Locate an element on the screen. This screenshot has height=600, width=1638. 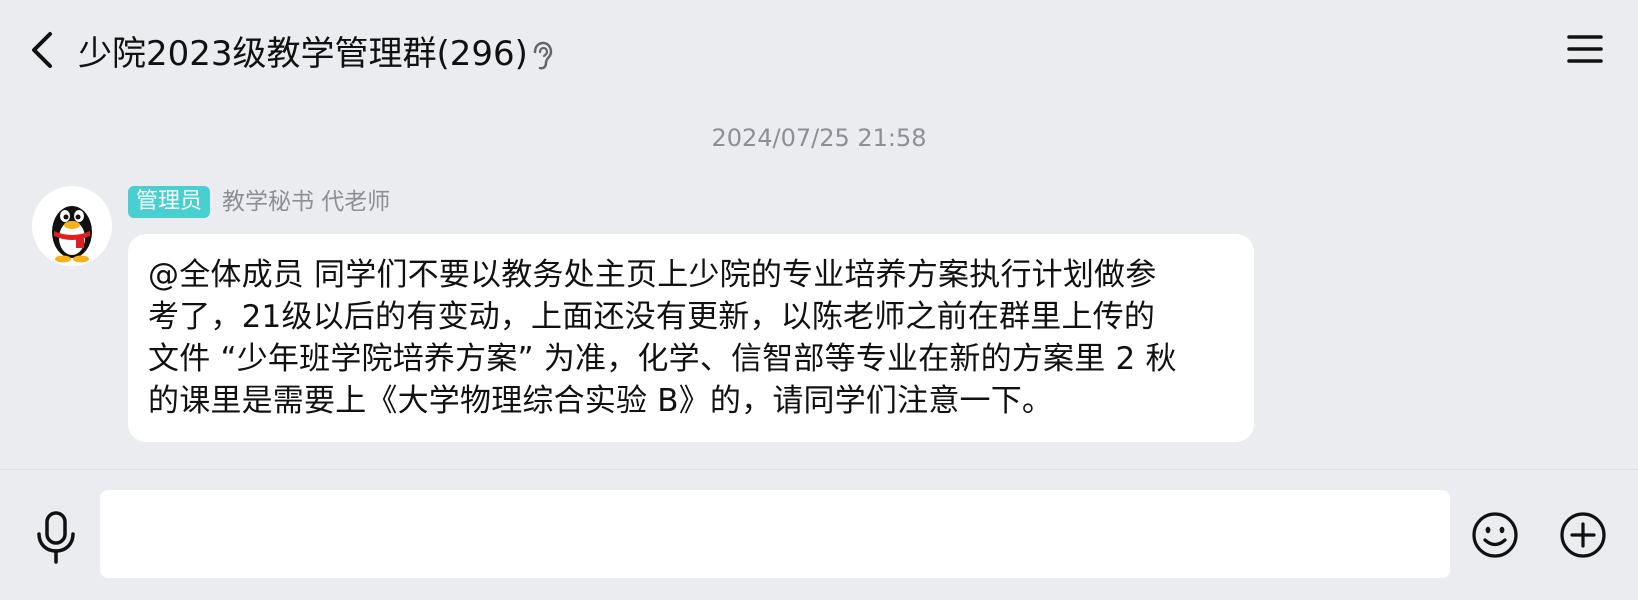
microphone-icon is located at coordinates (56, 537).